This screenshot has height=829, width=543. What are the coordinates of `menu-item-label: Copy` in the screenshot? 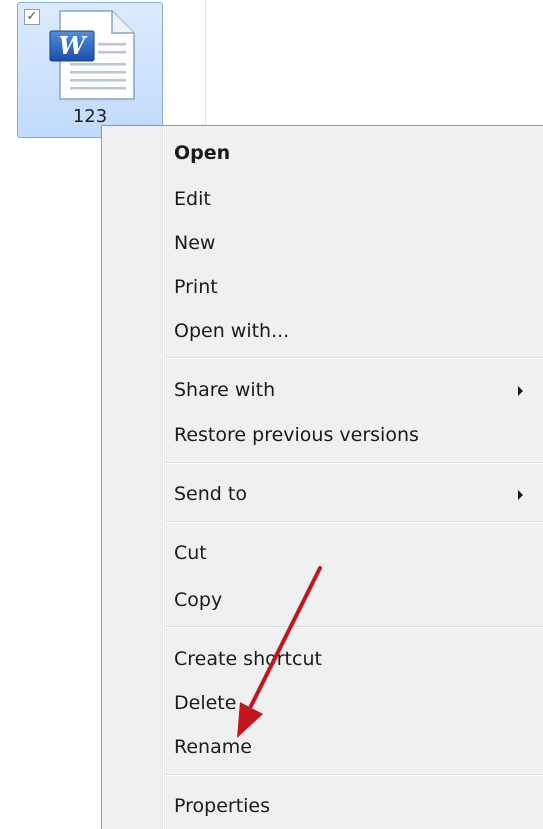 It's located at (198, 600).